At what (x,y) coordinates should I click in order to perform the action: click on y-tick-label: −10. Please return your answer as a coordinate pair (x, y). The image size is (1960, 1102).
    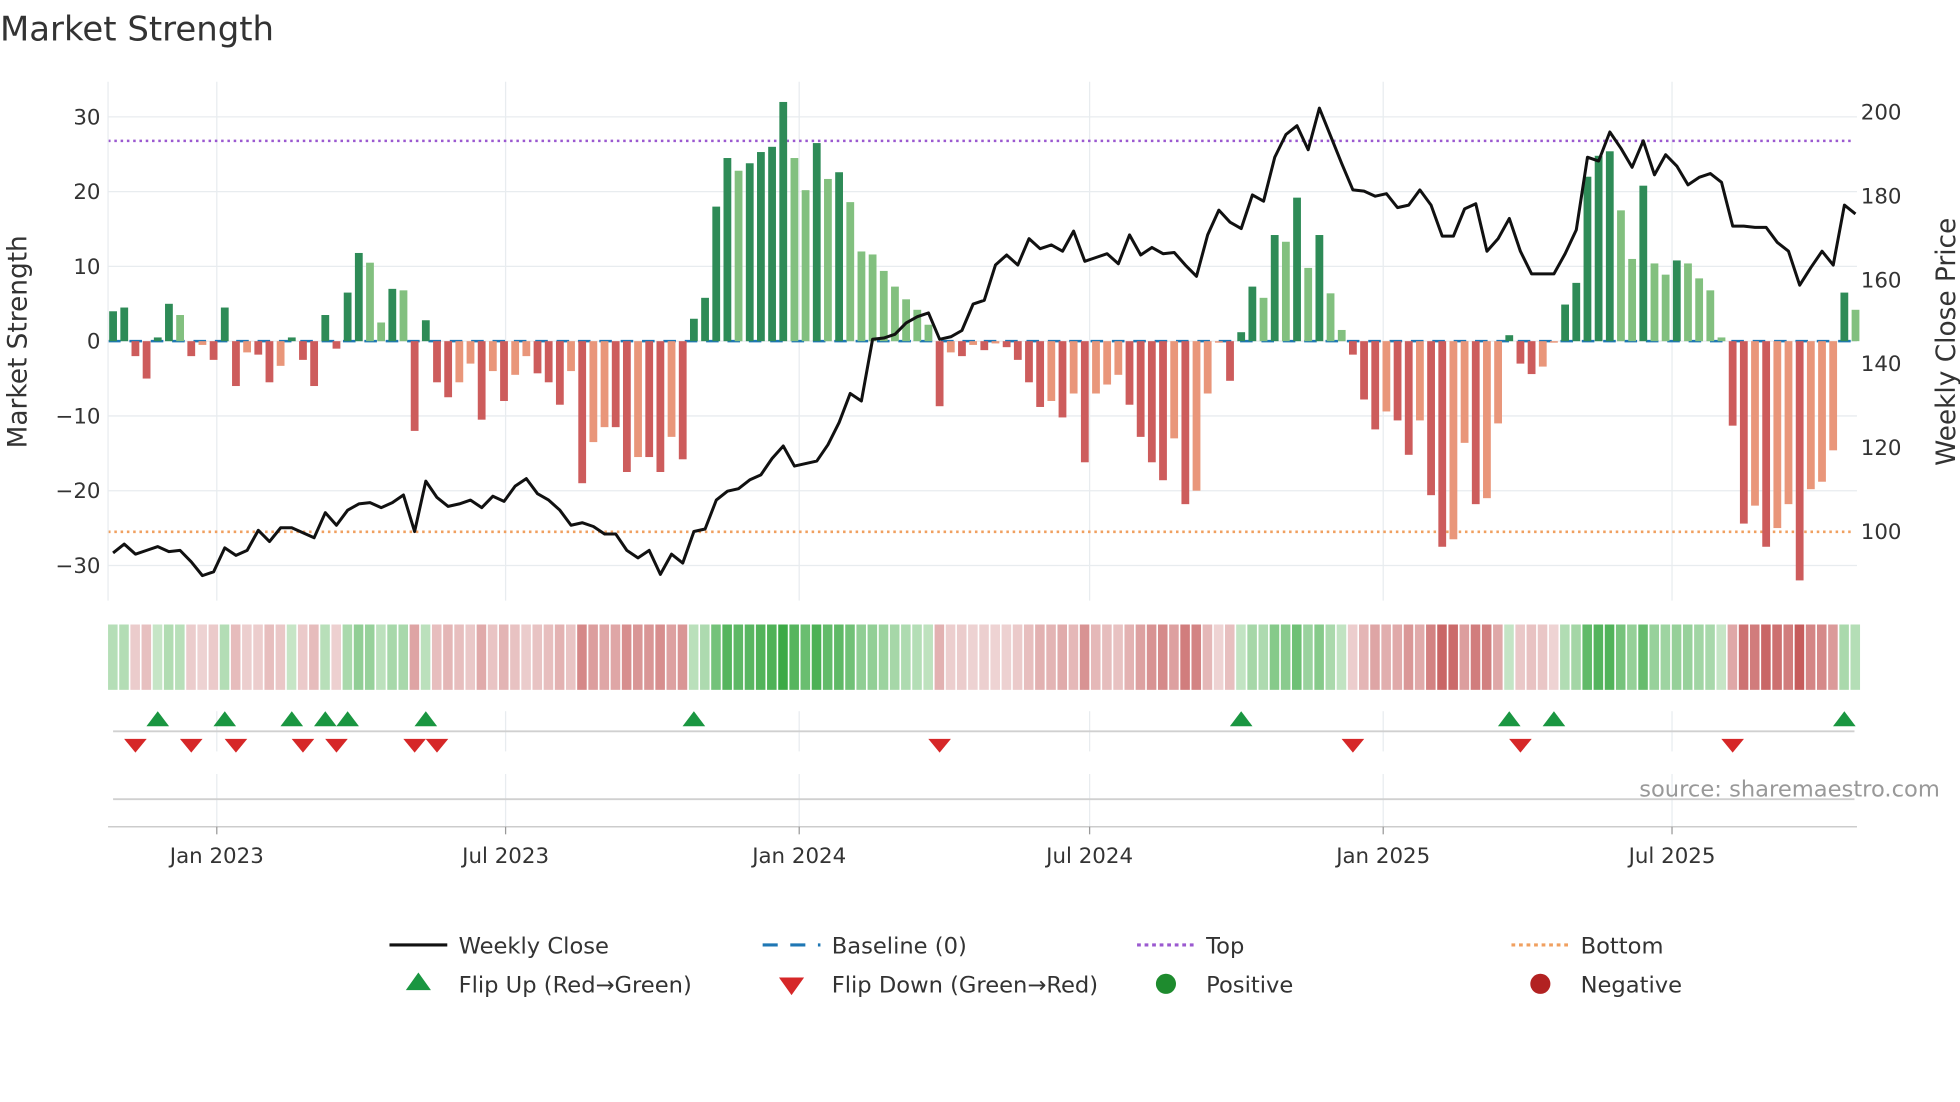
    Looking at the image, I should click on (77, 416).